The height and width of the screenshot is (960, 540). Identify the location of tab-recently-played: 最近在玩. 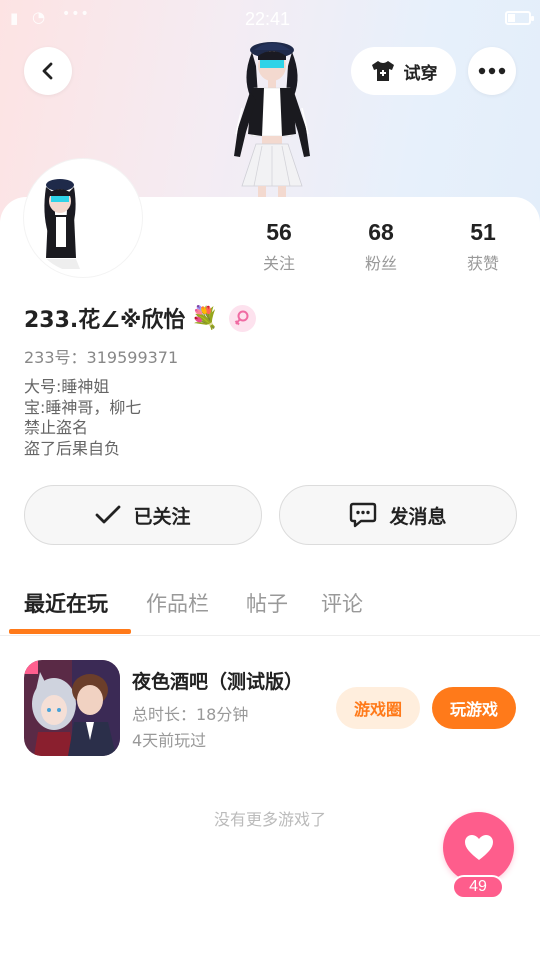
(66, 603).